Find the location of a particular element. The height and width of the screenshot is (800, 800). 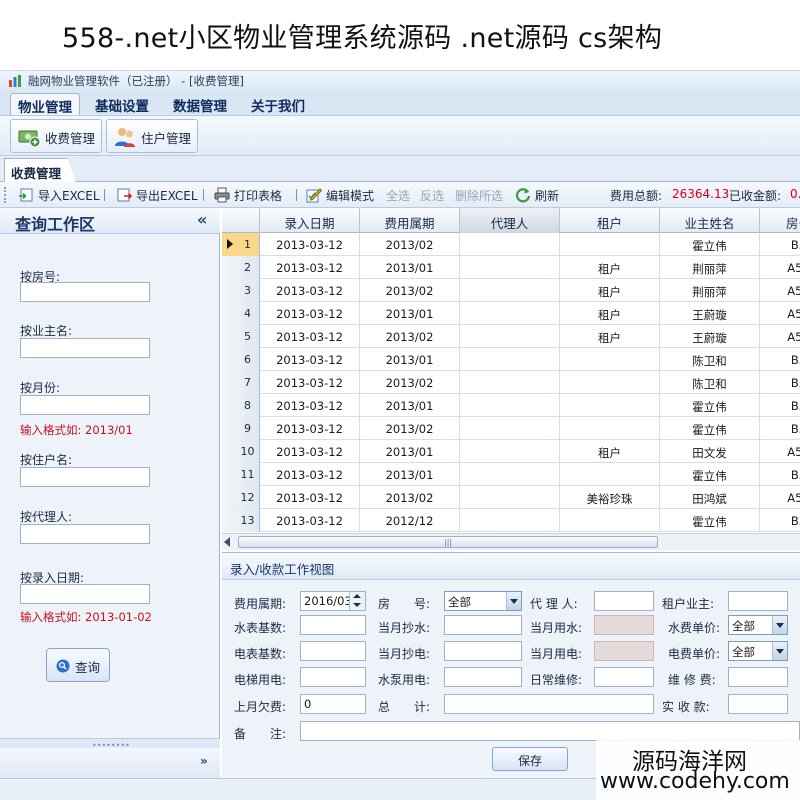

total-input is located at coordinates (549, 704).